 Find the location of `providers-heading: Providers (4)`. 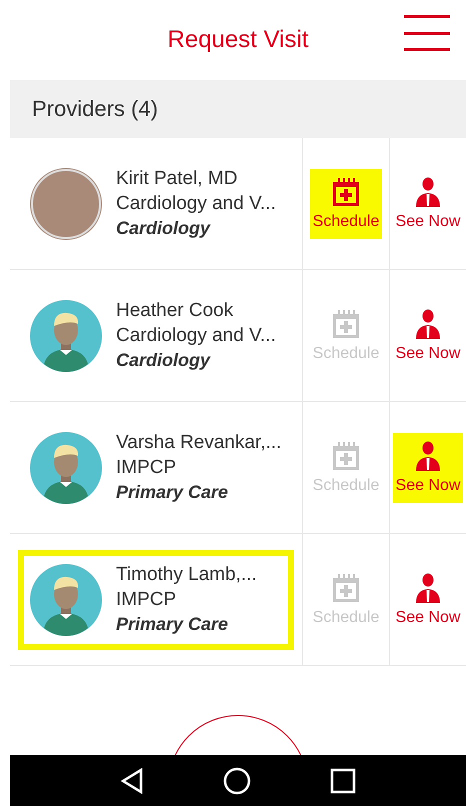

providers-heading: Providers (4) is located at coordinates (238, 109).